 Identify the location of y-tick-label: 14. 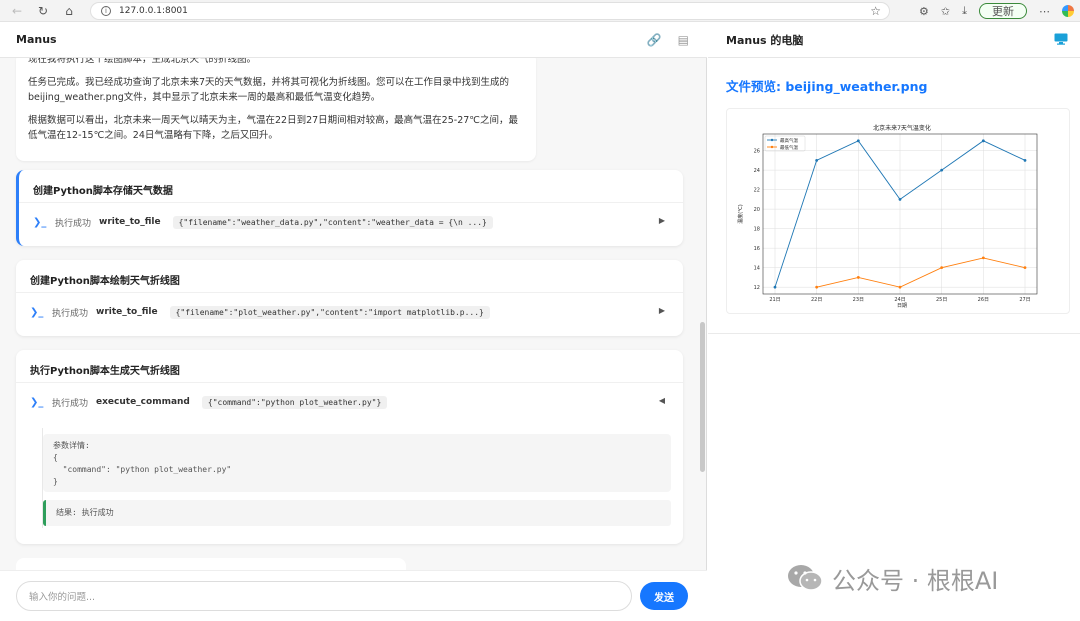
(757, 268).